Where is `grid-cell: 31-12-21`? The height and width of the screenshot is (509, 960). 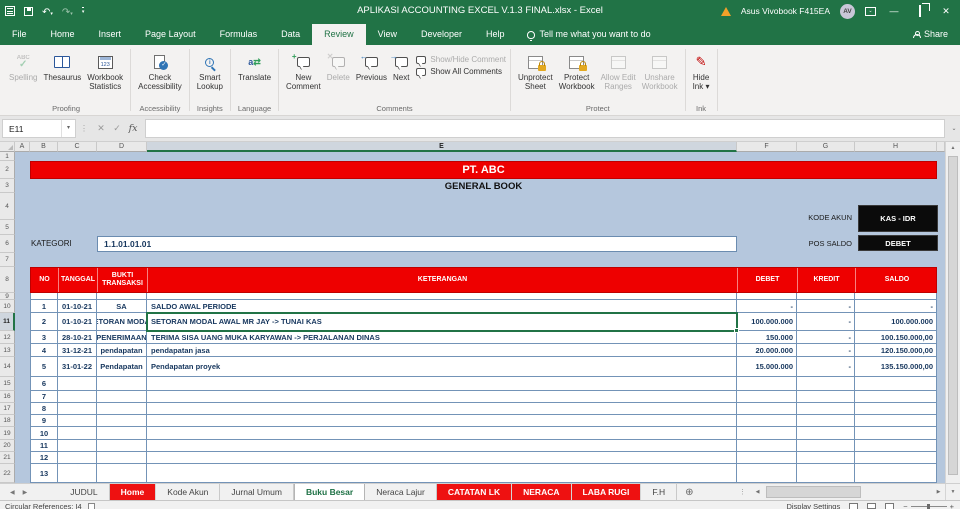 grid-cell: 31-12-21 is located at coordinates (77, 350).